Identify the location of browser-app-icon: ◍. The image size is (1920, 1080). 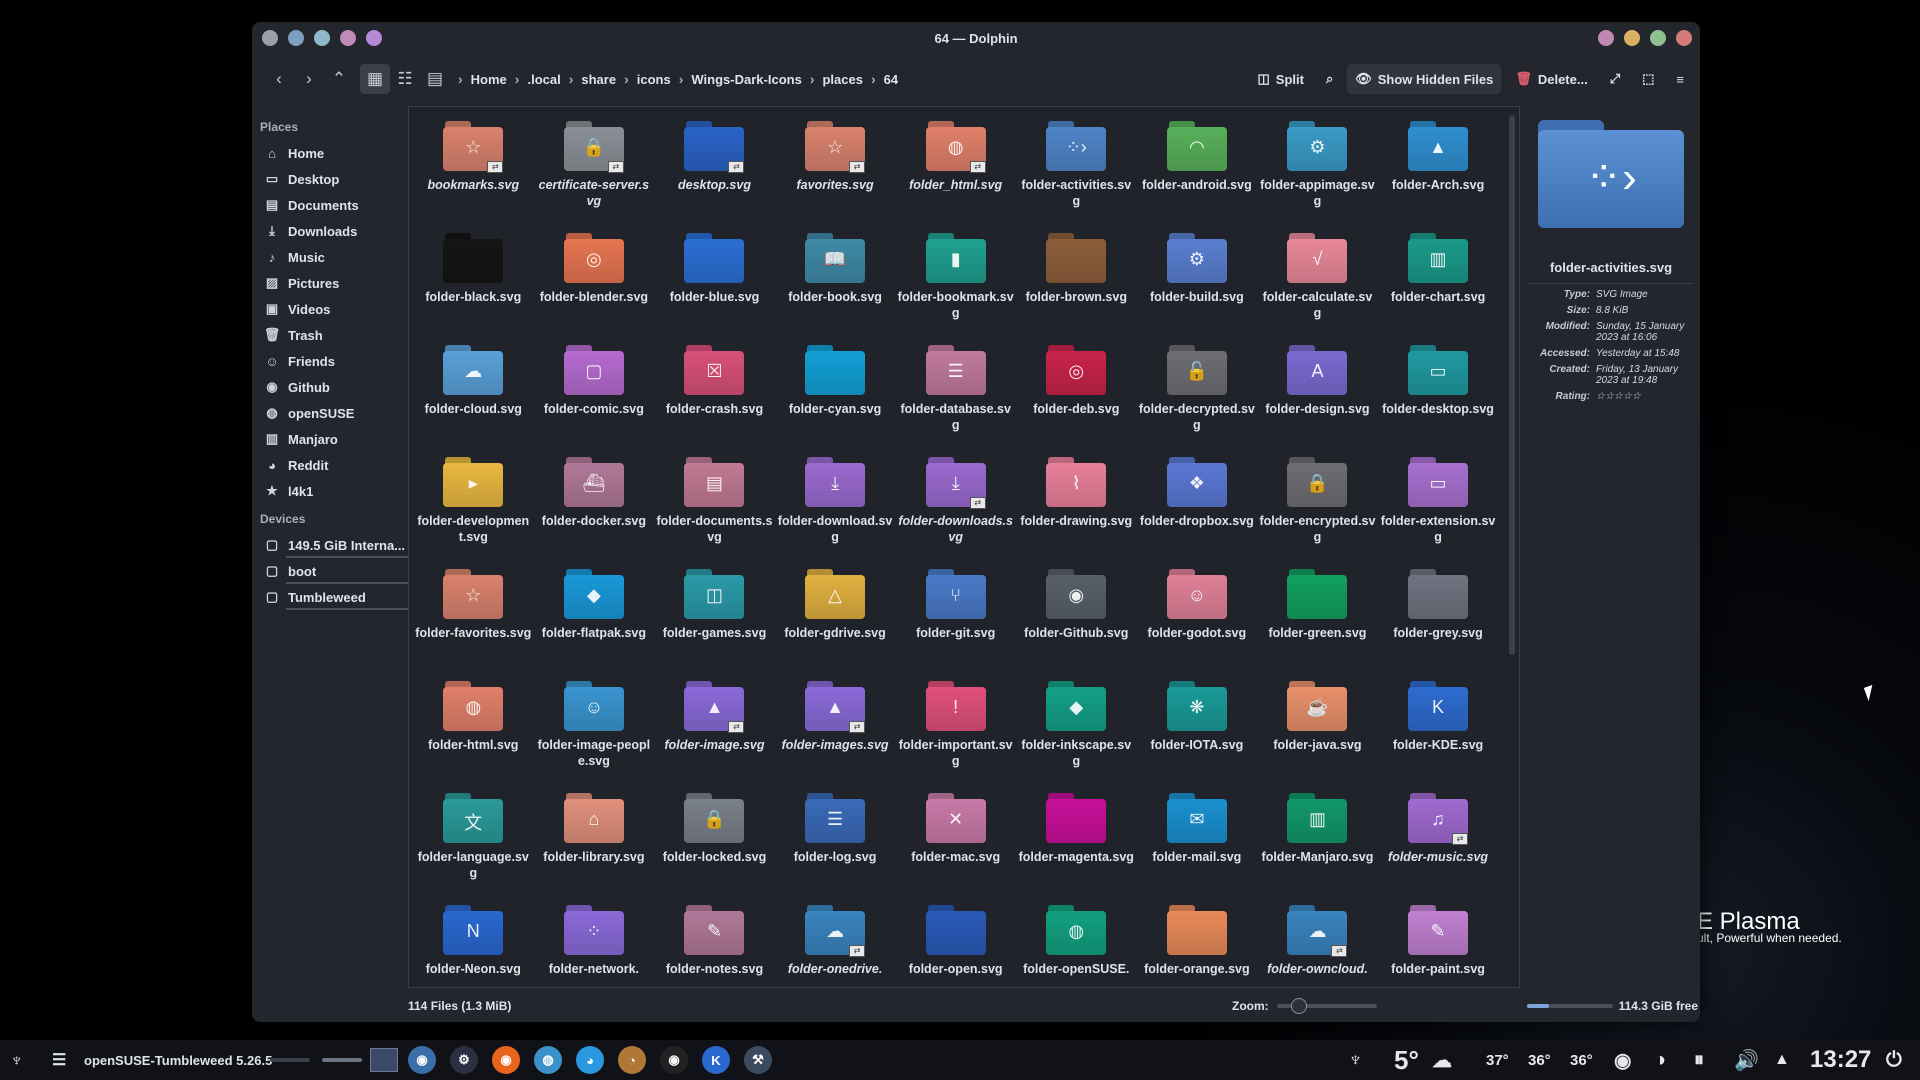
(548, 1060).